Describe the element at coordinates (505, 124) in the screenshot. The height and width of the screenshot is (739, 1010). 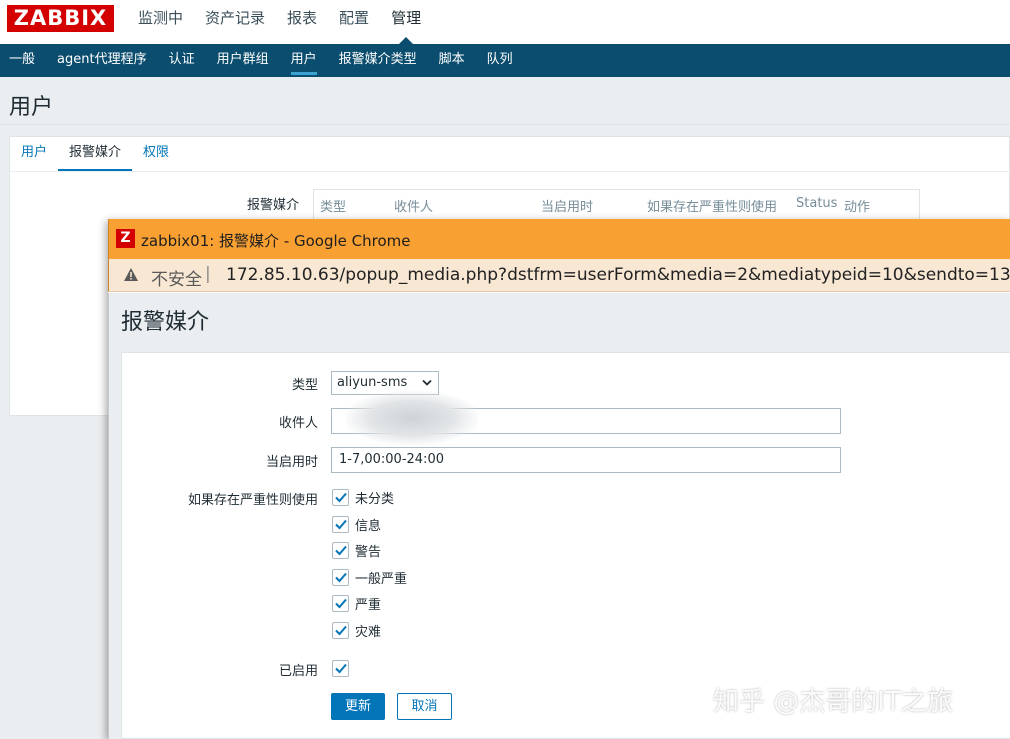
I see `title-divider` at that location.